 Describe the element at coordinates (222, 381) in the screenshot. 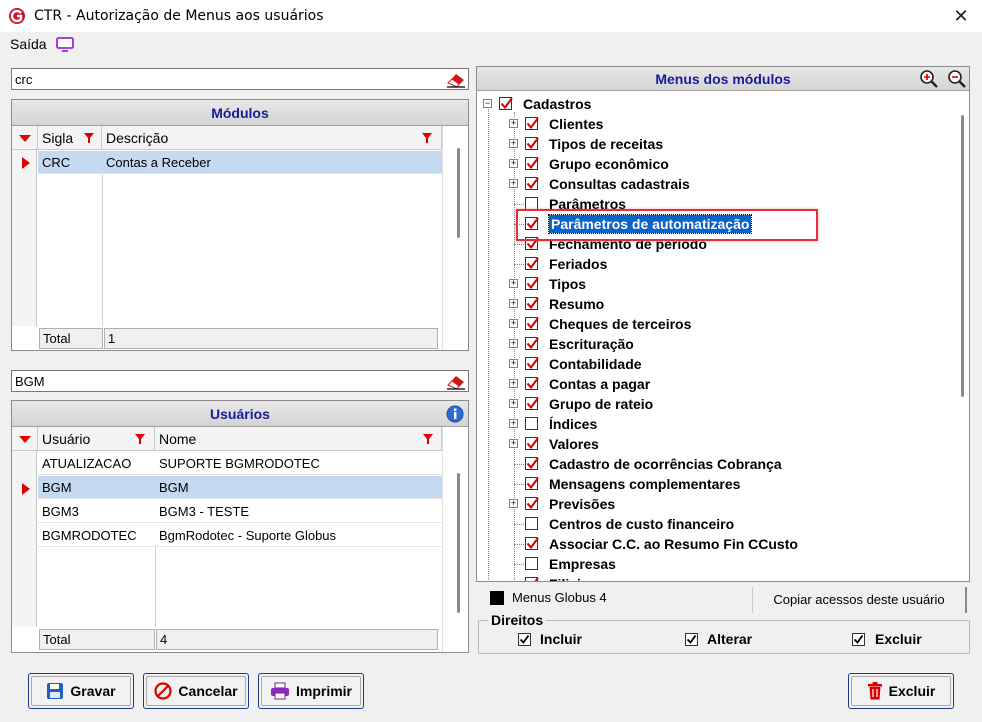

I see `usuarios-search-input` at that location.